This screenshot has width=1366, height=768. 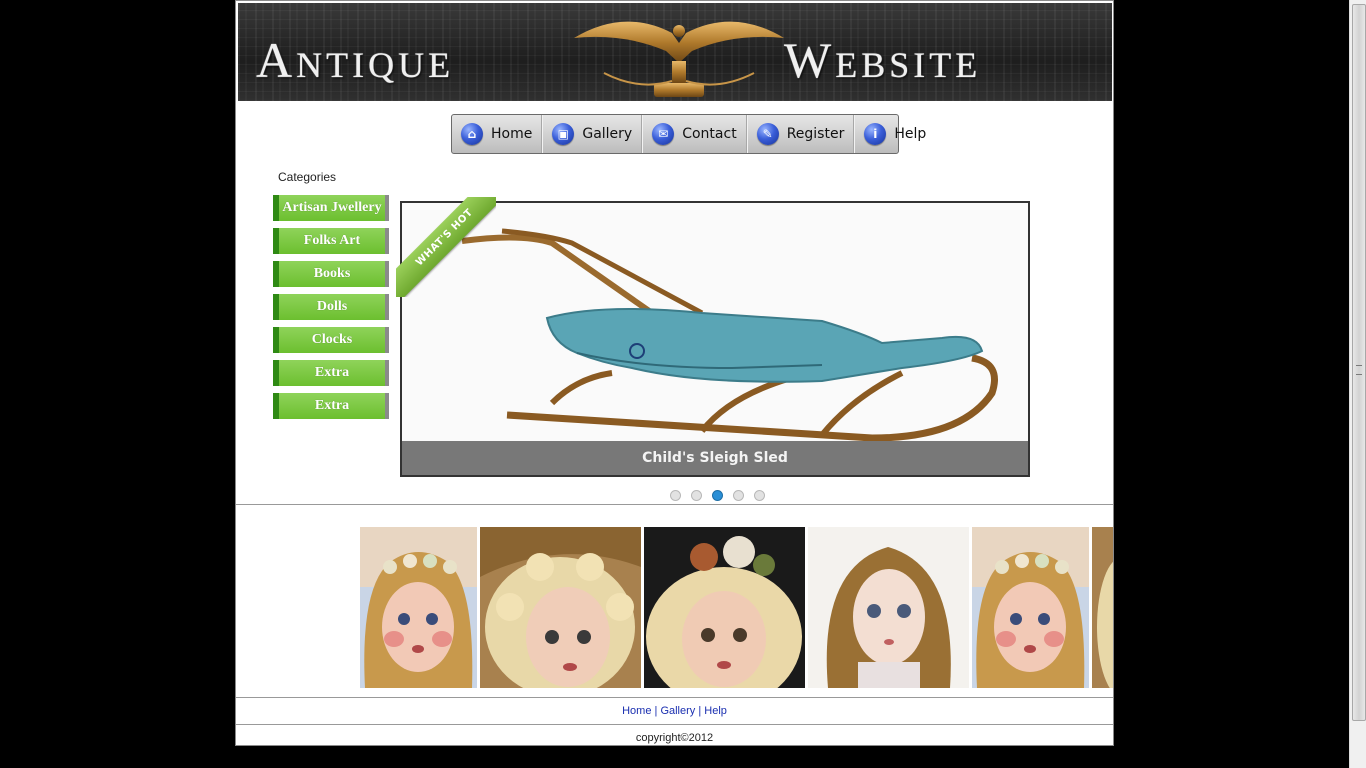 I want to click on nav-register: ✎ Register, so click(x=800, y=134).